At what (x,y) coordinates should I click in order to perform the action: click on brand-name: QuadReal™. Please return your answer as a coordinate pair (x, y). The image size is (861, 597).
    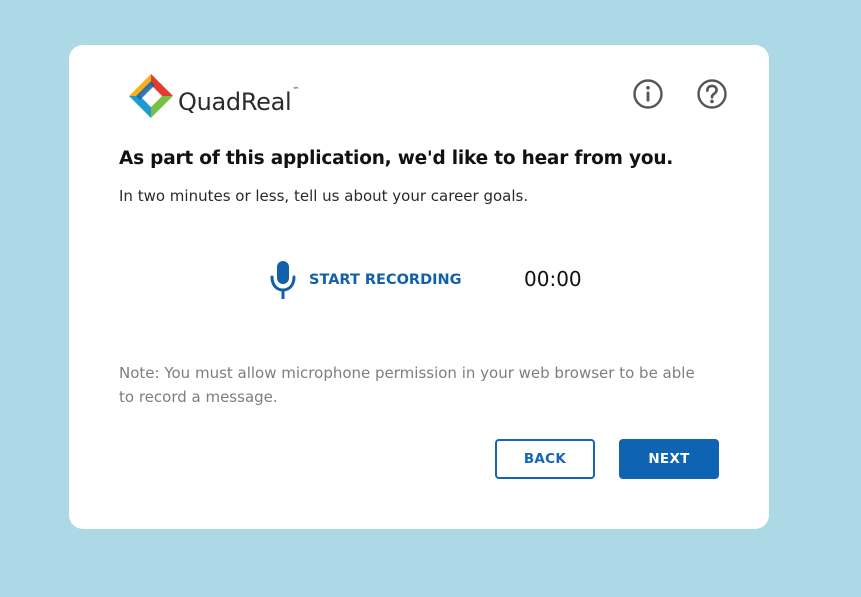
    Looking at the image, I should click on (239, 101).